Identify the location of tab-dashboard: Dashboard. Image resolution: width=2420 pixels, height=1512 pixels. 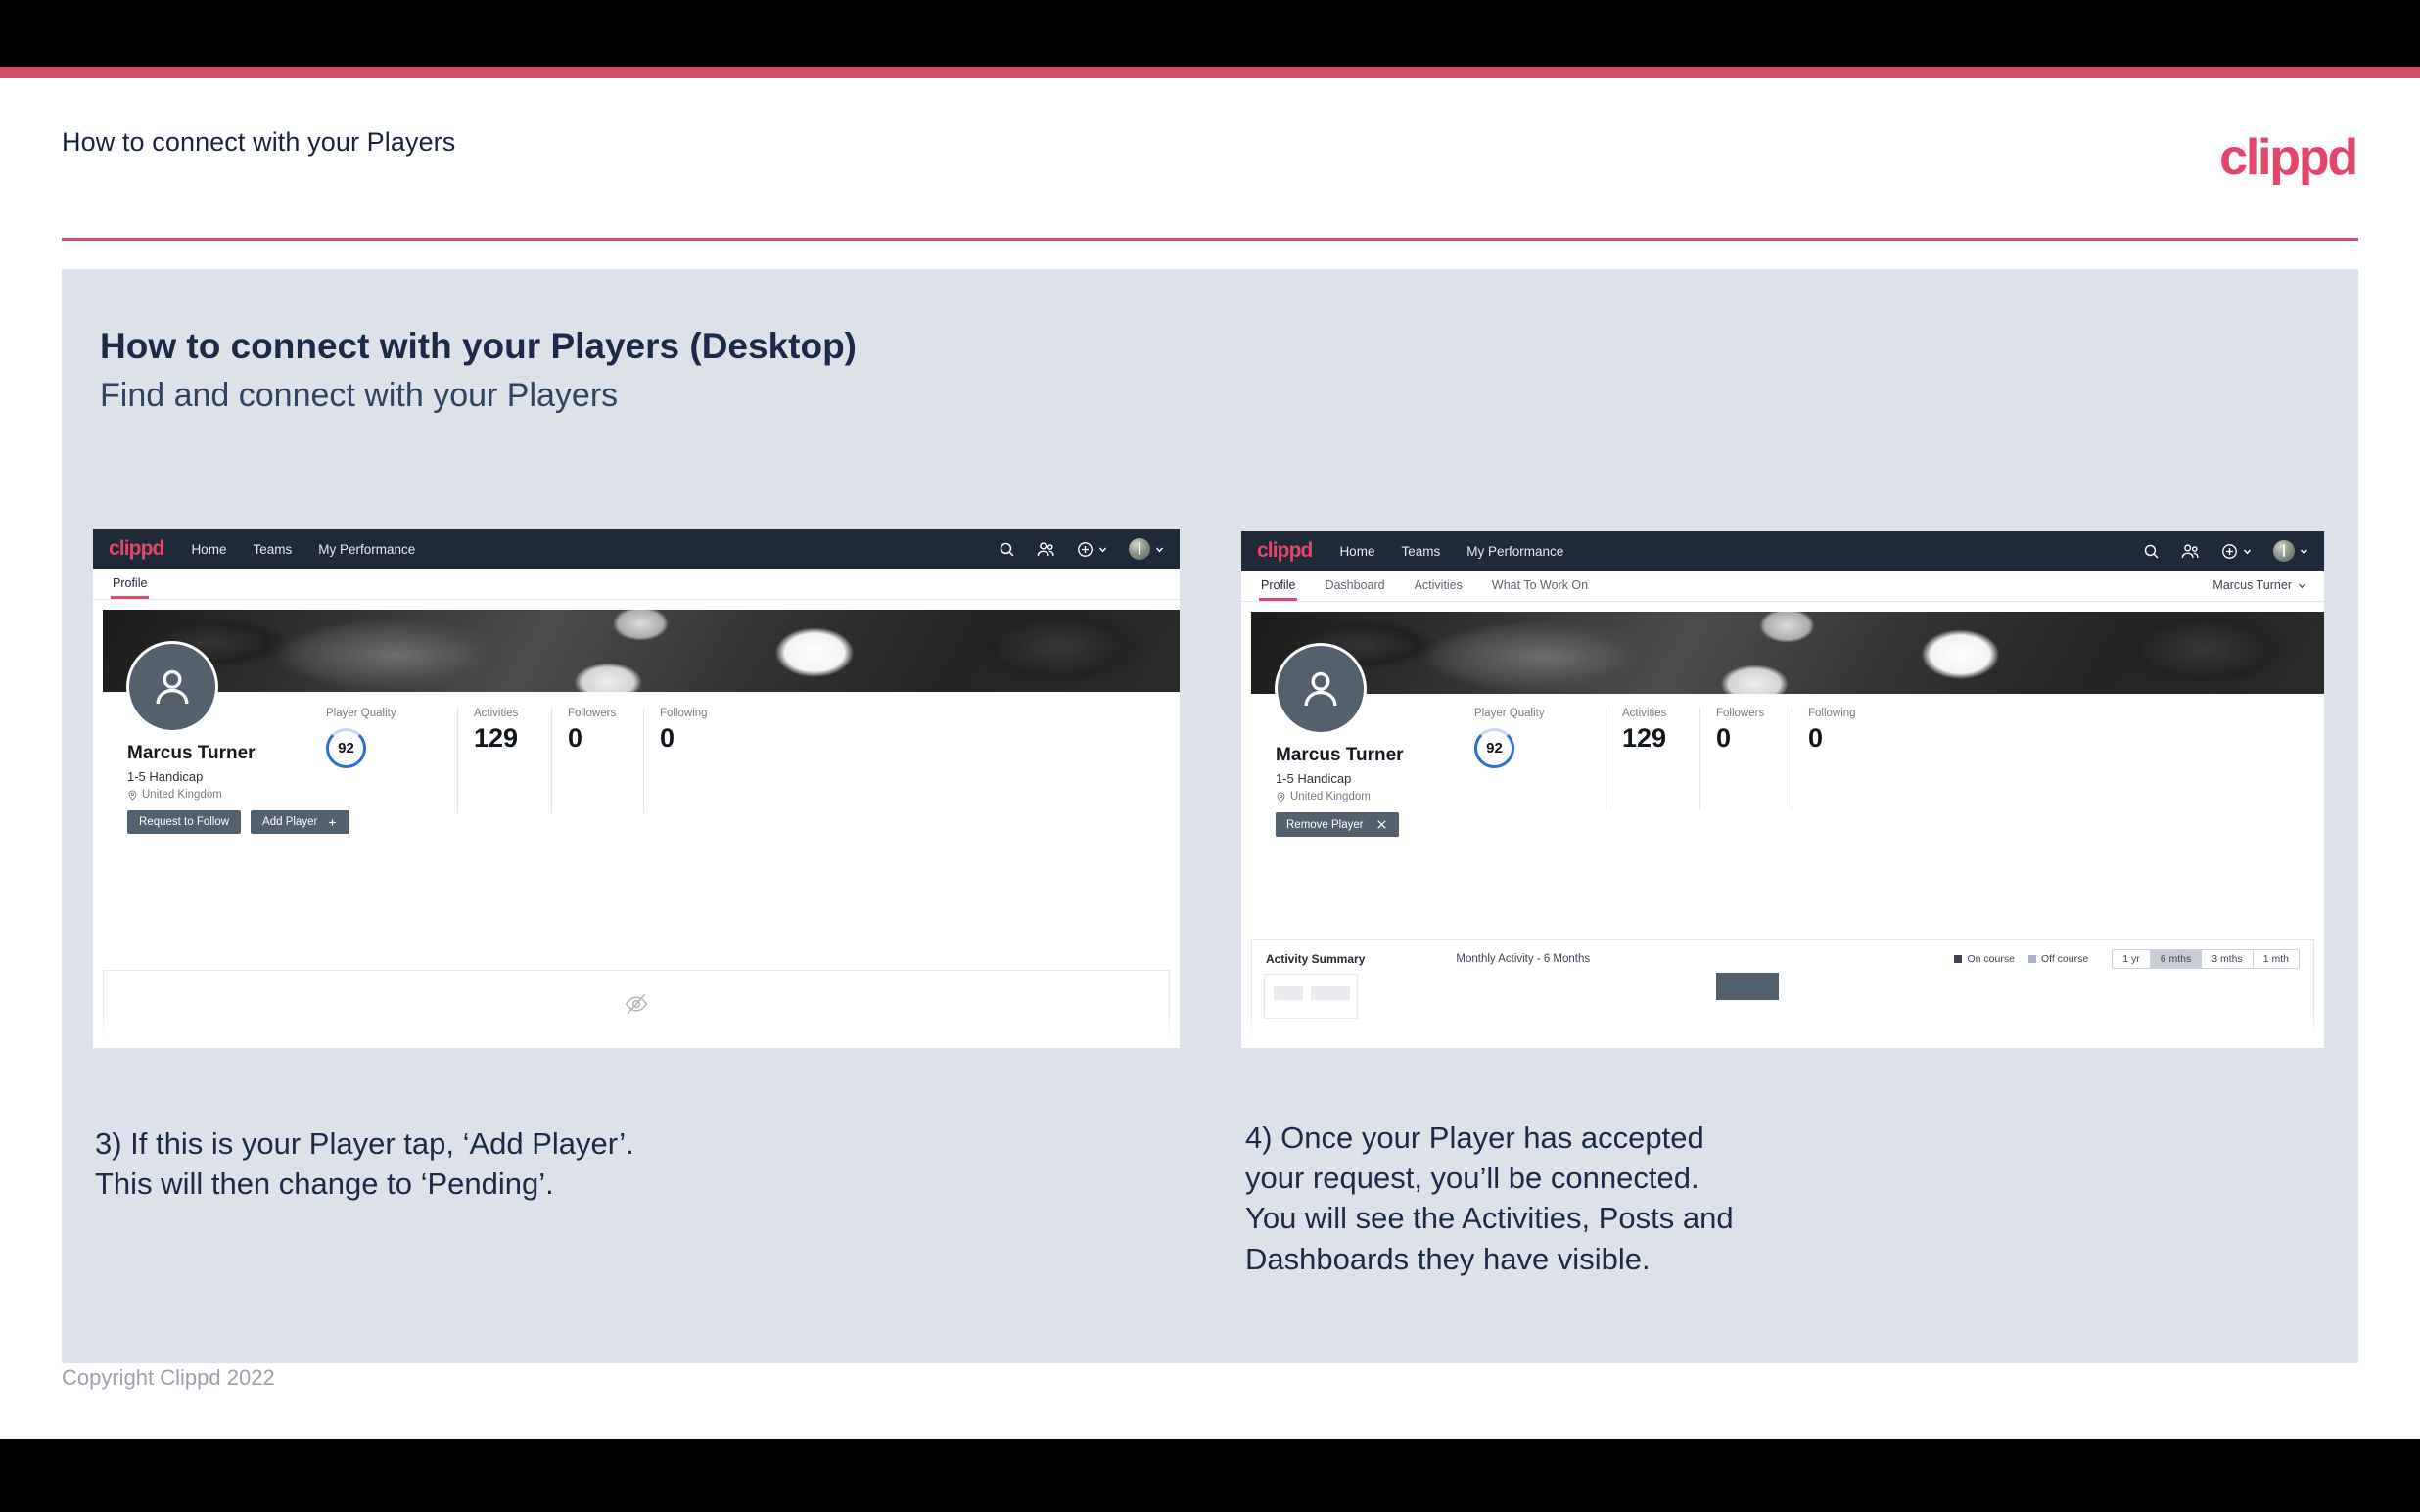
(1354, 589).